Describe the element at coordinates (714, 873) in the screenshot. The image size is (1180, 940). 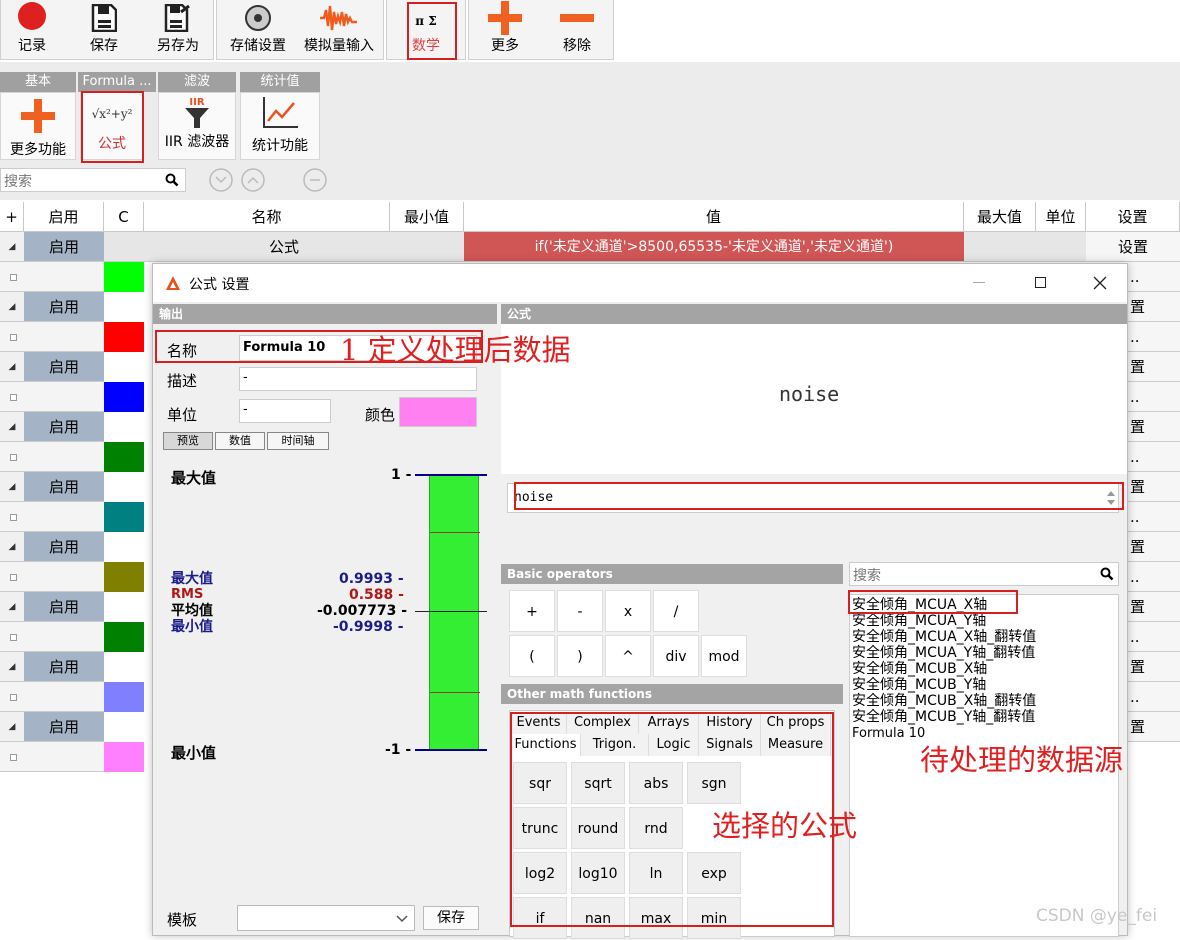
I see `fn-exp-button: exp` at that location.